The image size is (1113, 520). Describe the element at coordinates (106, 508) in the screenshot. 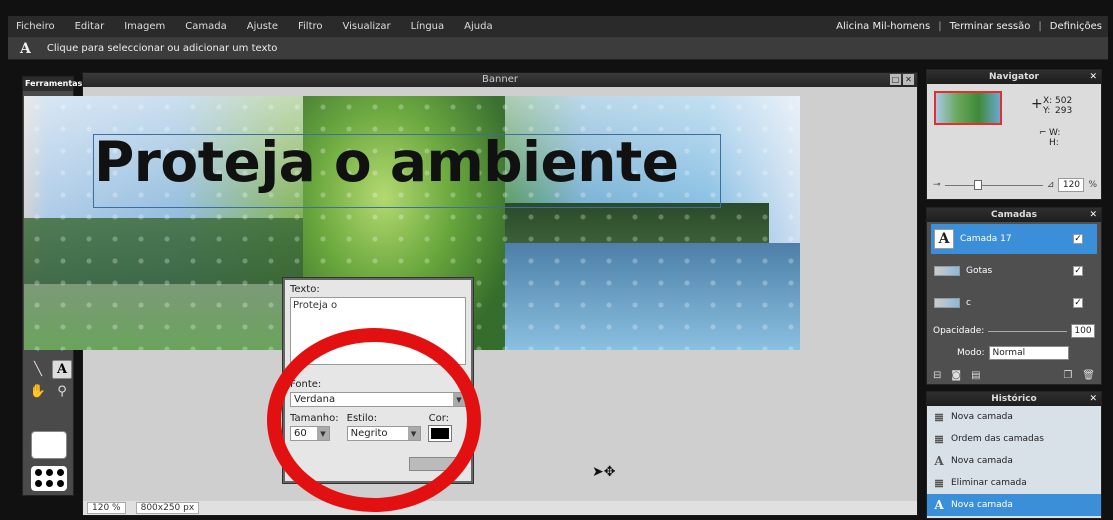

I see `zoom-level: 120 %` at that location.